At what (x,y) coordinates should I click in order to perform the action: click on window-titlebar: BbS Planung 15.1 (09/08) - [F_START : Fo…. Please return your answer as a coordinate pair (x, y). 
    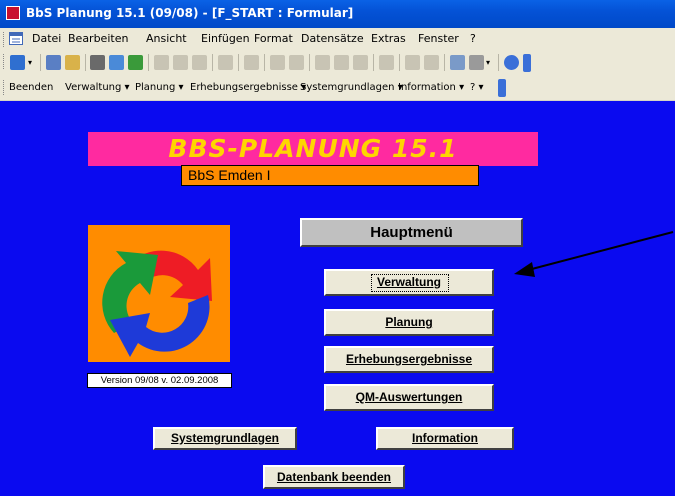
    Looking at the image, I should click on (337, 14).